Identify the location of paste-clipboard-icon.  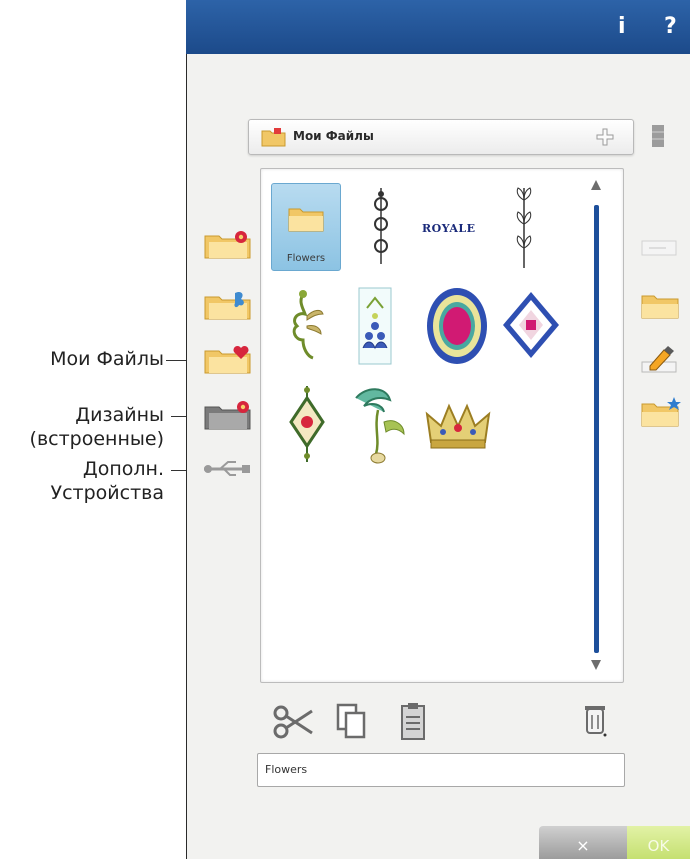
(413, 721).